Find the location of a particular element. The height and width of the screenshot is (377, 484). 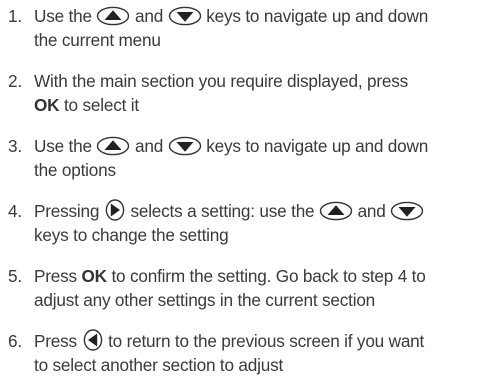

step-number: 4. is located at coordinates (15, 211).